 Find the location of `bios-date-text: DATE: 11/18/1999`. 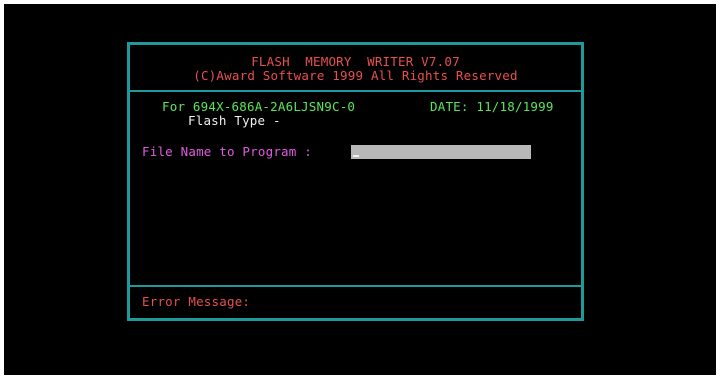

bios-date-text: DATE: 11/18/1999 is located at coordinates (492, 106).